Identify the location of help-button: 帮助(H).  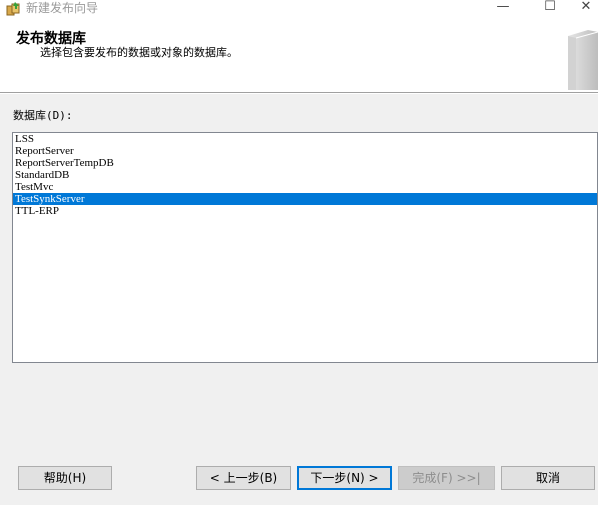
(65, 478).